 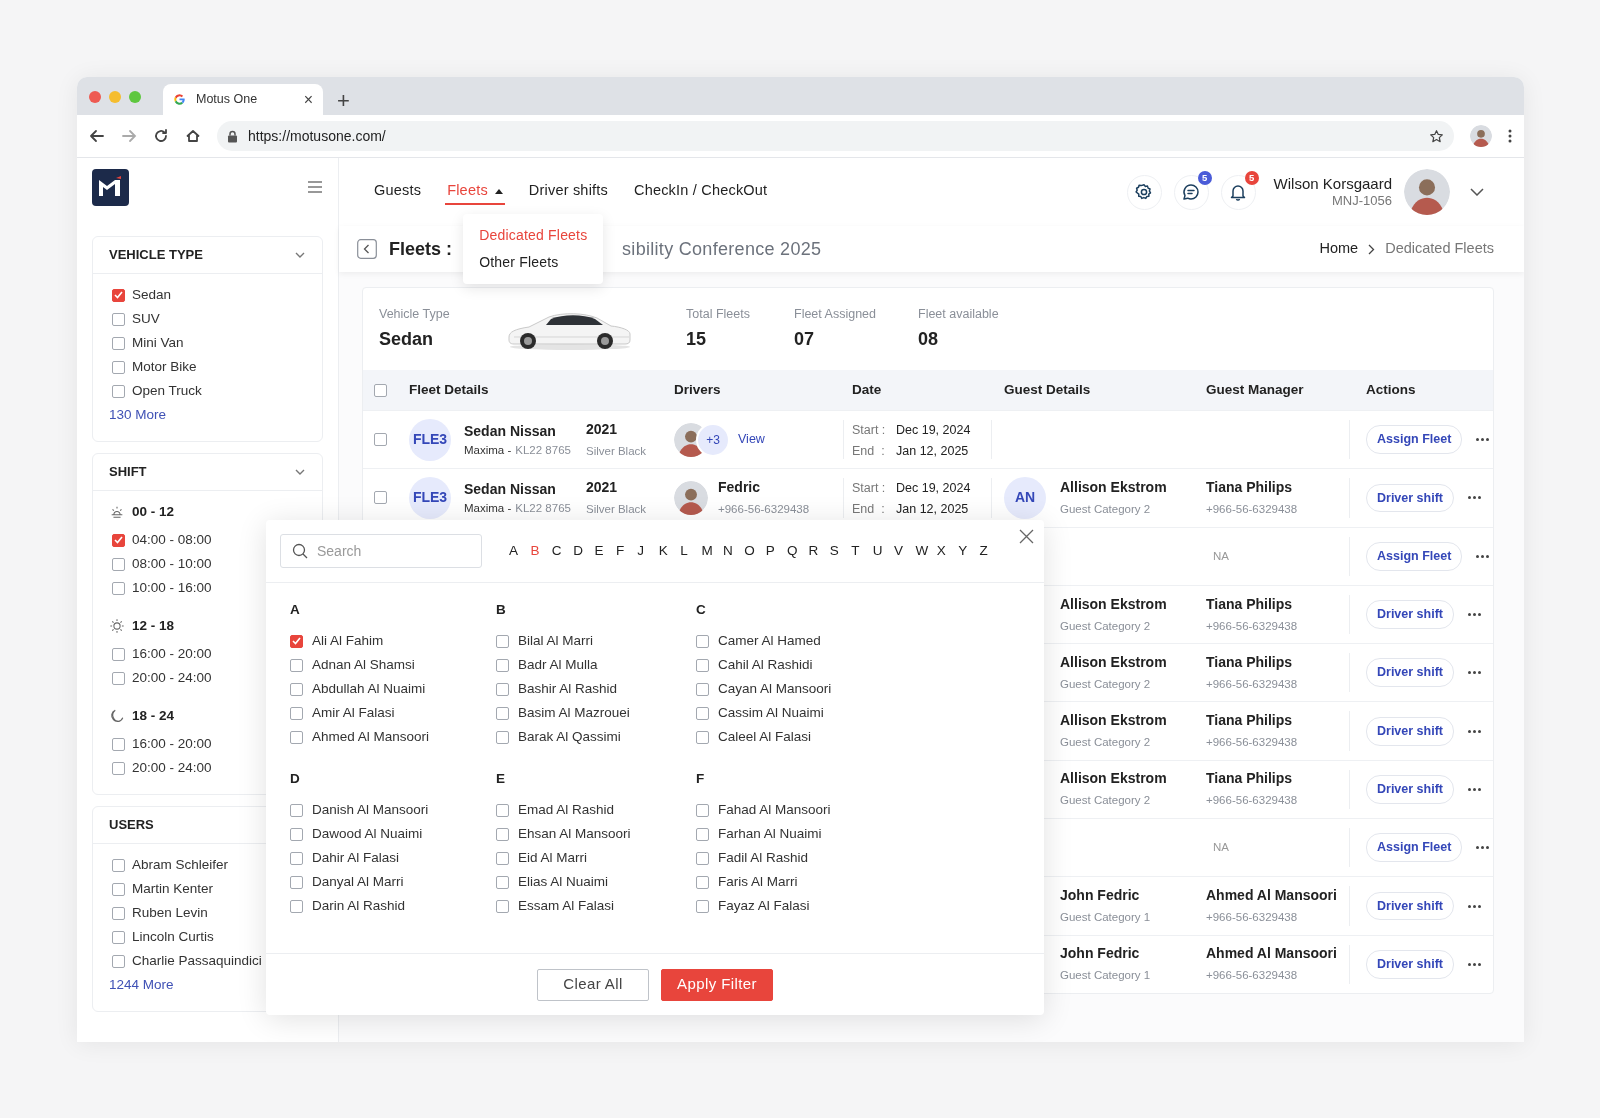 What do you see at coordinates (562, 551) in the screenshot?
I see `letter-filter: C` at bounding box center [562, 551].